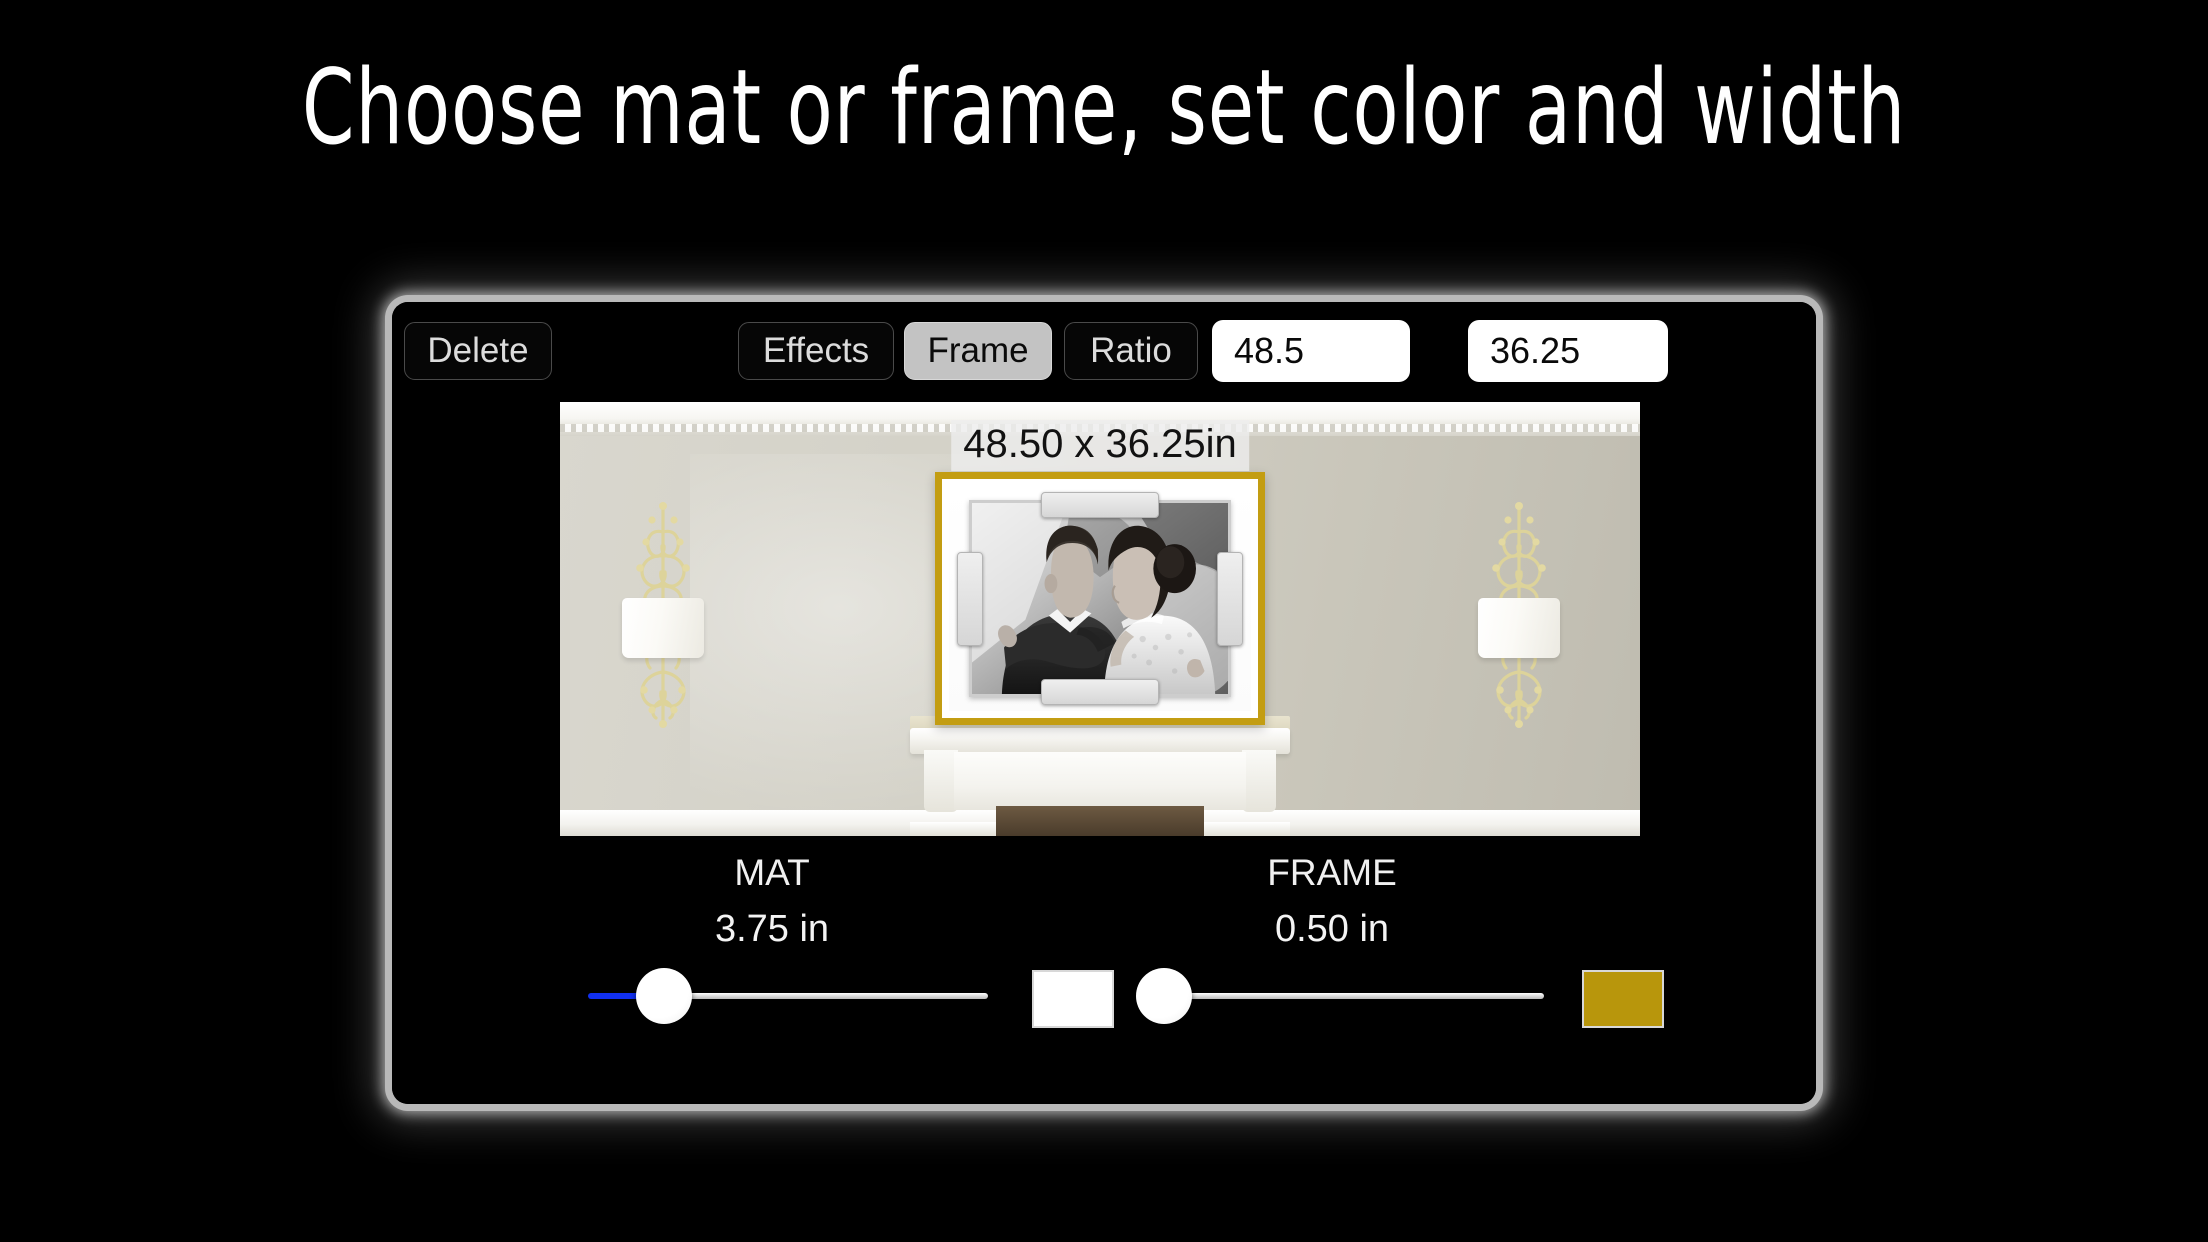 The image size is (2208, 1242). I want to click on resize-handle-left, so click(970, 598).